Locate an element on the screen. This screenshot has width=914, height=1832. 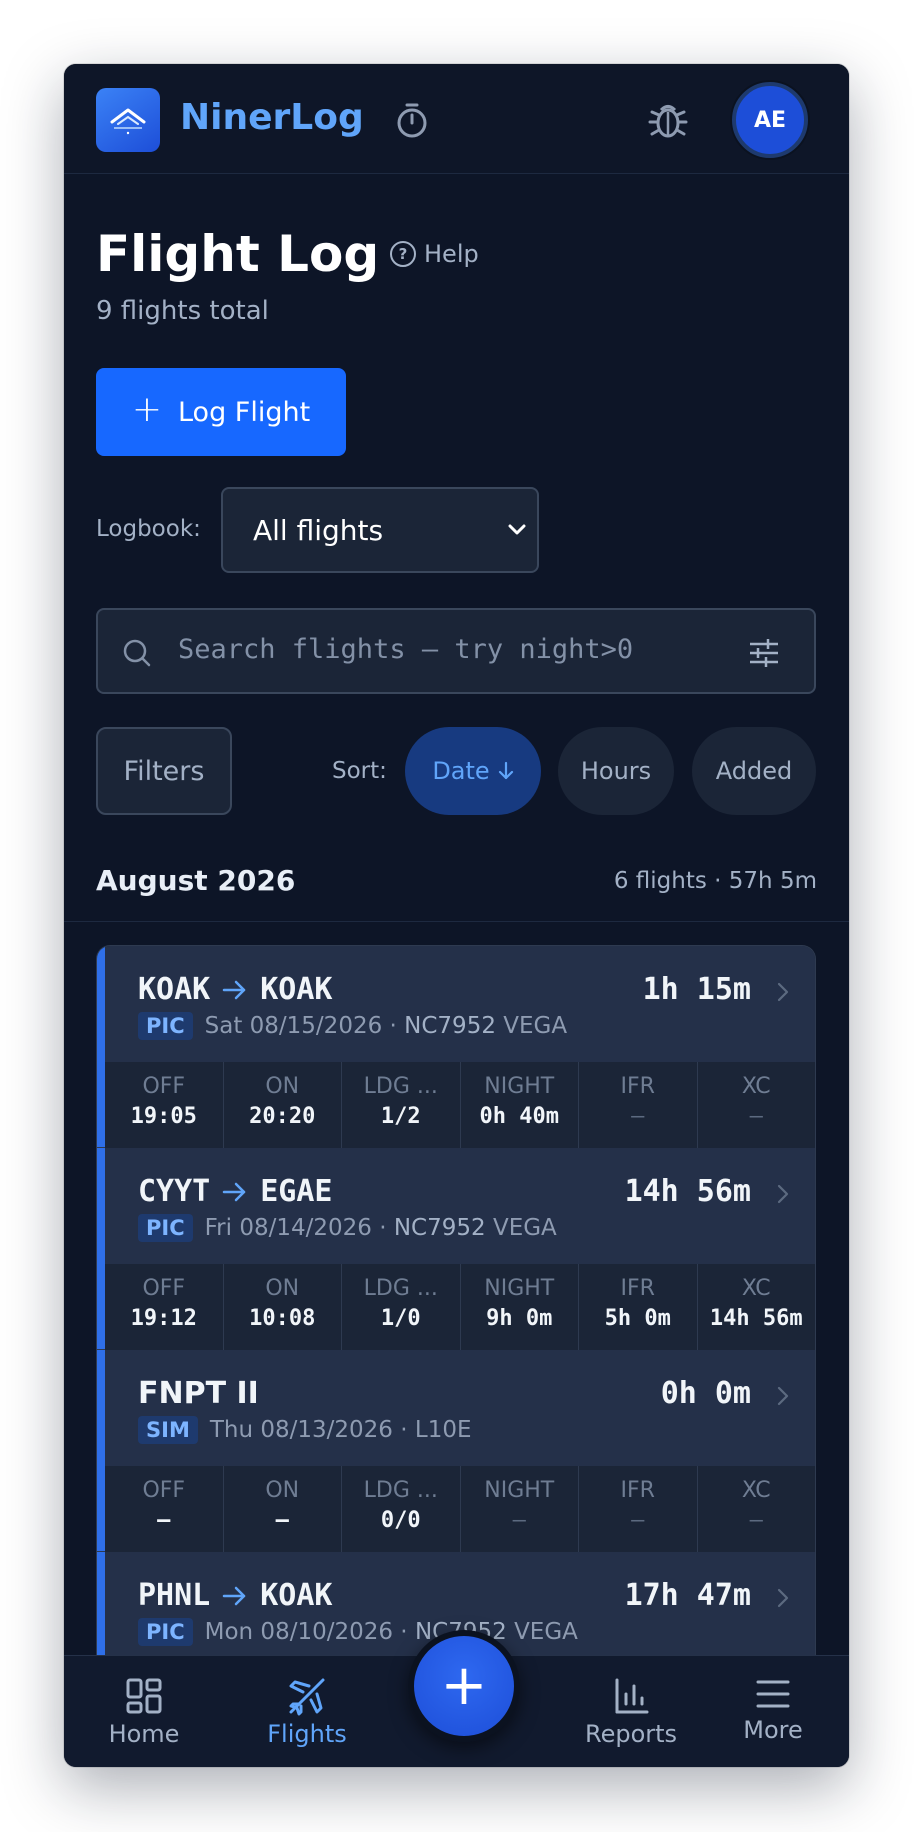
bar-chart-icon is located at coordinates (632, 1696).